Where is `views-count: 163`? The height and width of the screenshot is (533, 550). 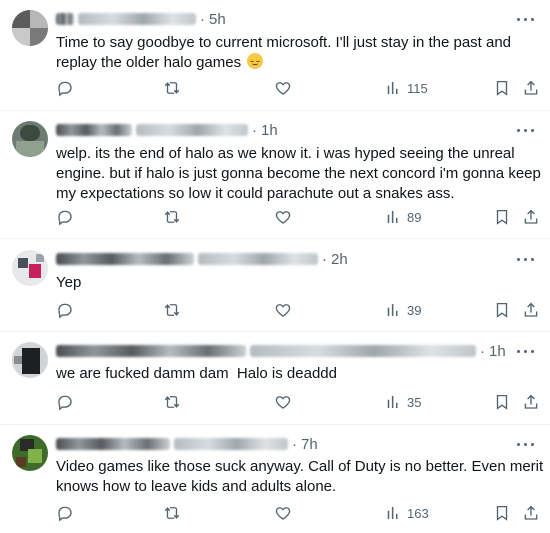
views-count: 163 is located at coordinates (418, 513).